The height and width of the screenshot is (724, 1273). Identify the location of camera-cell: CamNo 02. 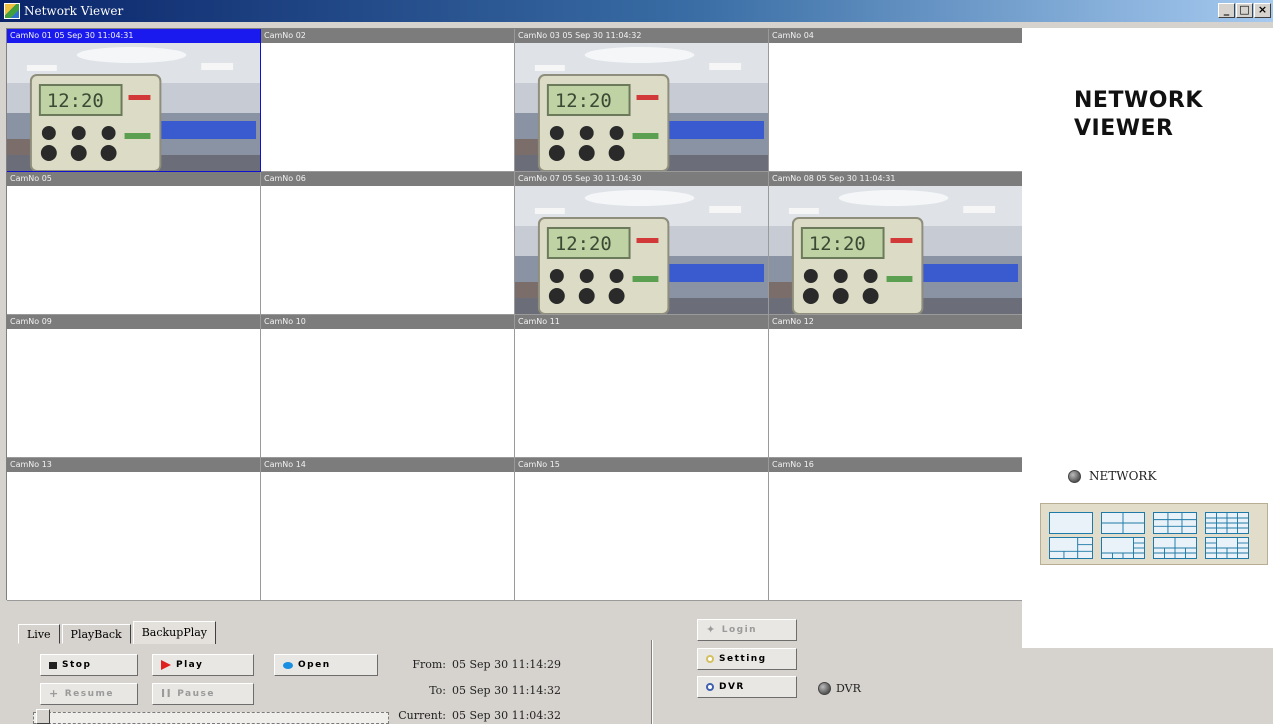
(388, 100).